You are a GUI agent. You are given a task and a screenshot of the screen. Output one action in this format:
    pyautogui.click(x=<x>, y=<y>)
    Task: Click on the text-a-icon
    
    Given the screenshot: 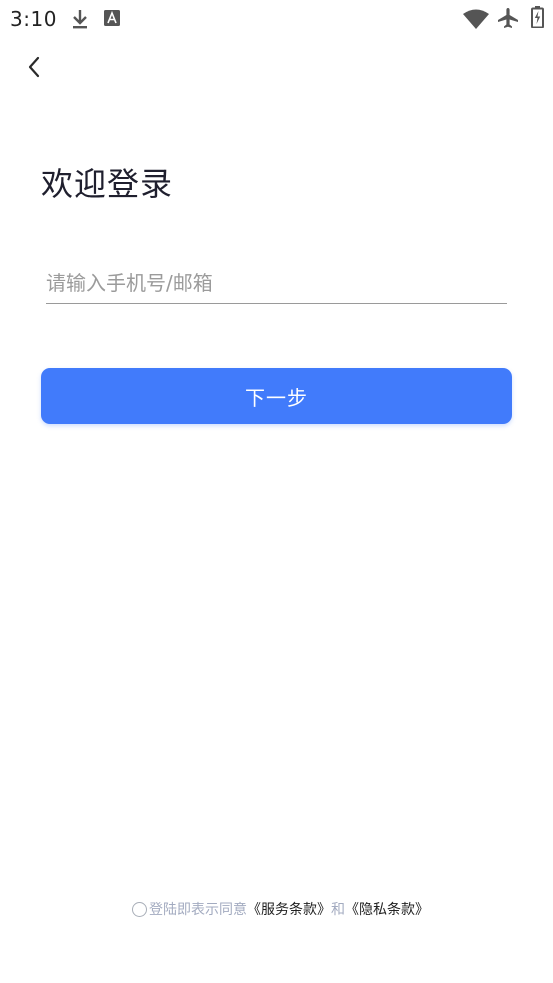 What is the action you would take?
    pyautogui.click(x=112, y=20)
    